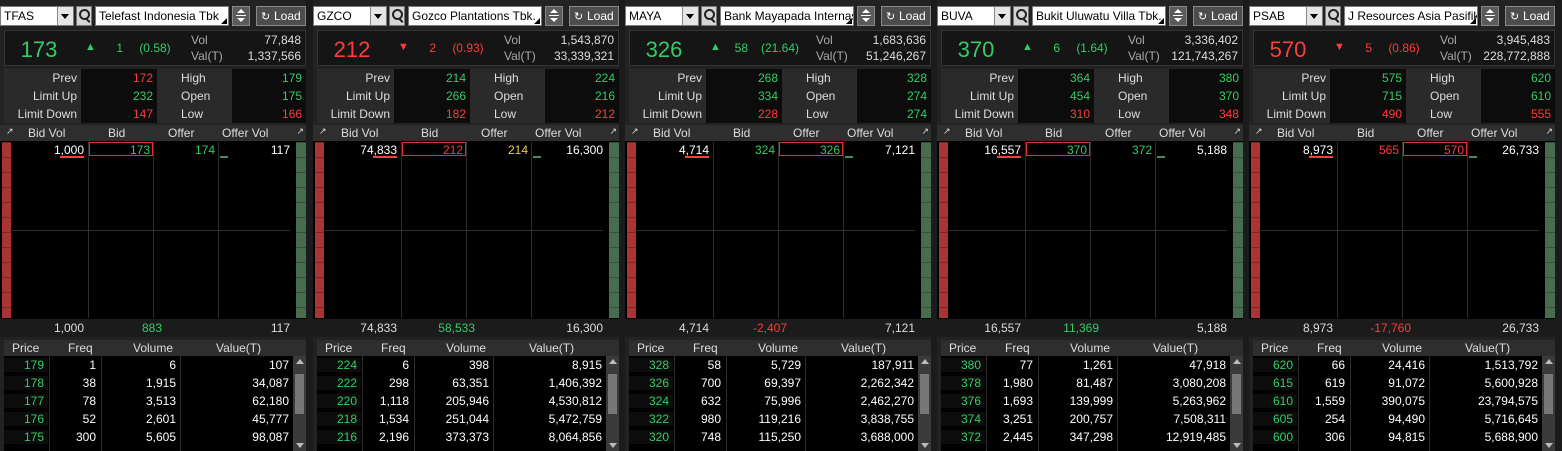 This screenshot has width=1562, height=451. What do you see at coordinates (1411, 16) in the screenshot?
I see `stock-name-field: J Resources Asia Pasifik` at bounding box center [1411, 16].